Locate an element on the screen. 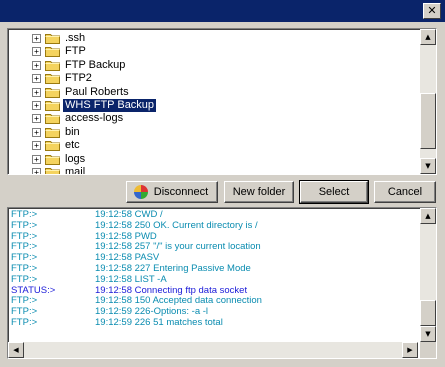 The width and height of the screenshot is (445, 367). log-entry-message: 19:12:58 PWD is located at coordinates (126, 236).